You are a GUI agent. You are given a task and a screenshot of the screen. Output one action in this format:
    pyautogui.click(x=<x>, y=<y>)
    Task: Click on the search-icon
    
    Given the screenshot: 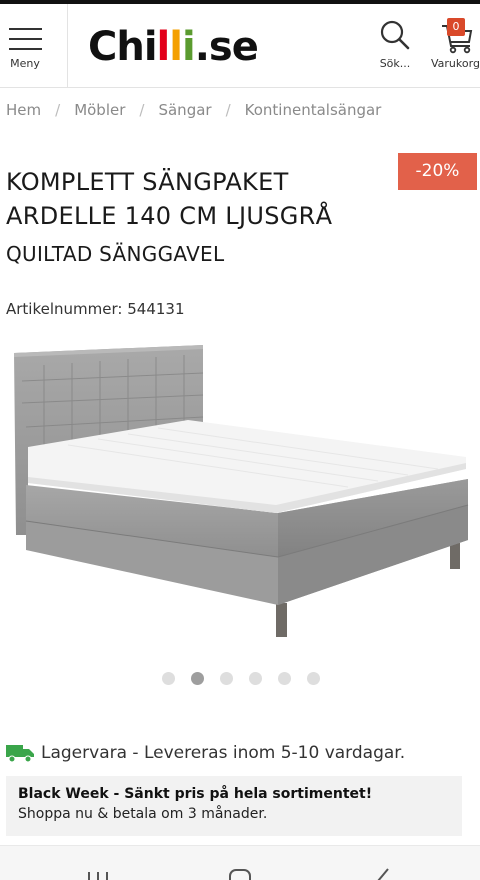 What is the action you would take?
    pyautogui.click(x=395, y=35)
    